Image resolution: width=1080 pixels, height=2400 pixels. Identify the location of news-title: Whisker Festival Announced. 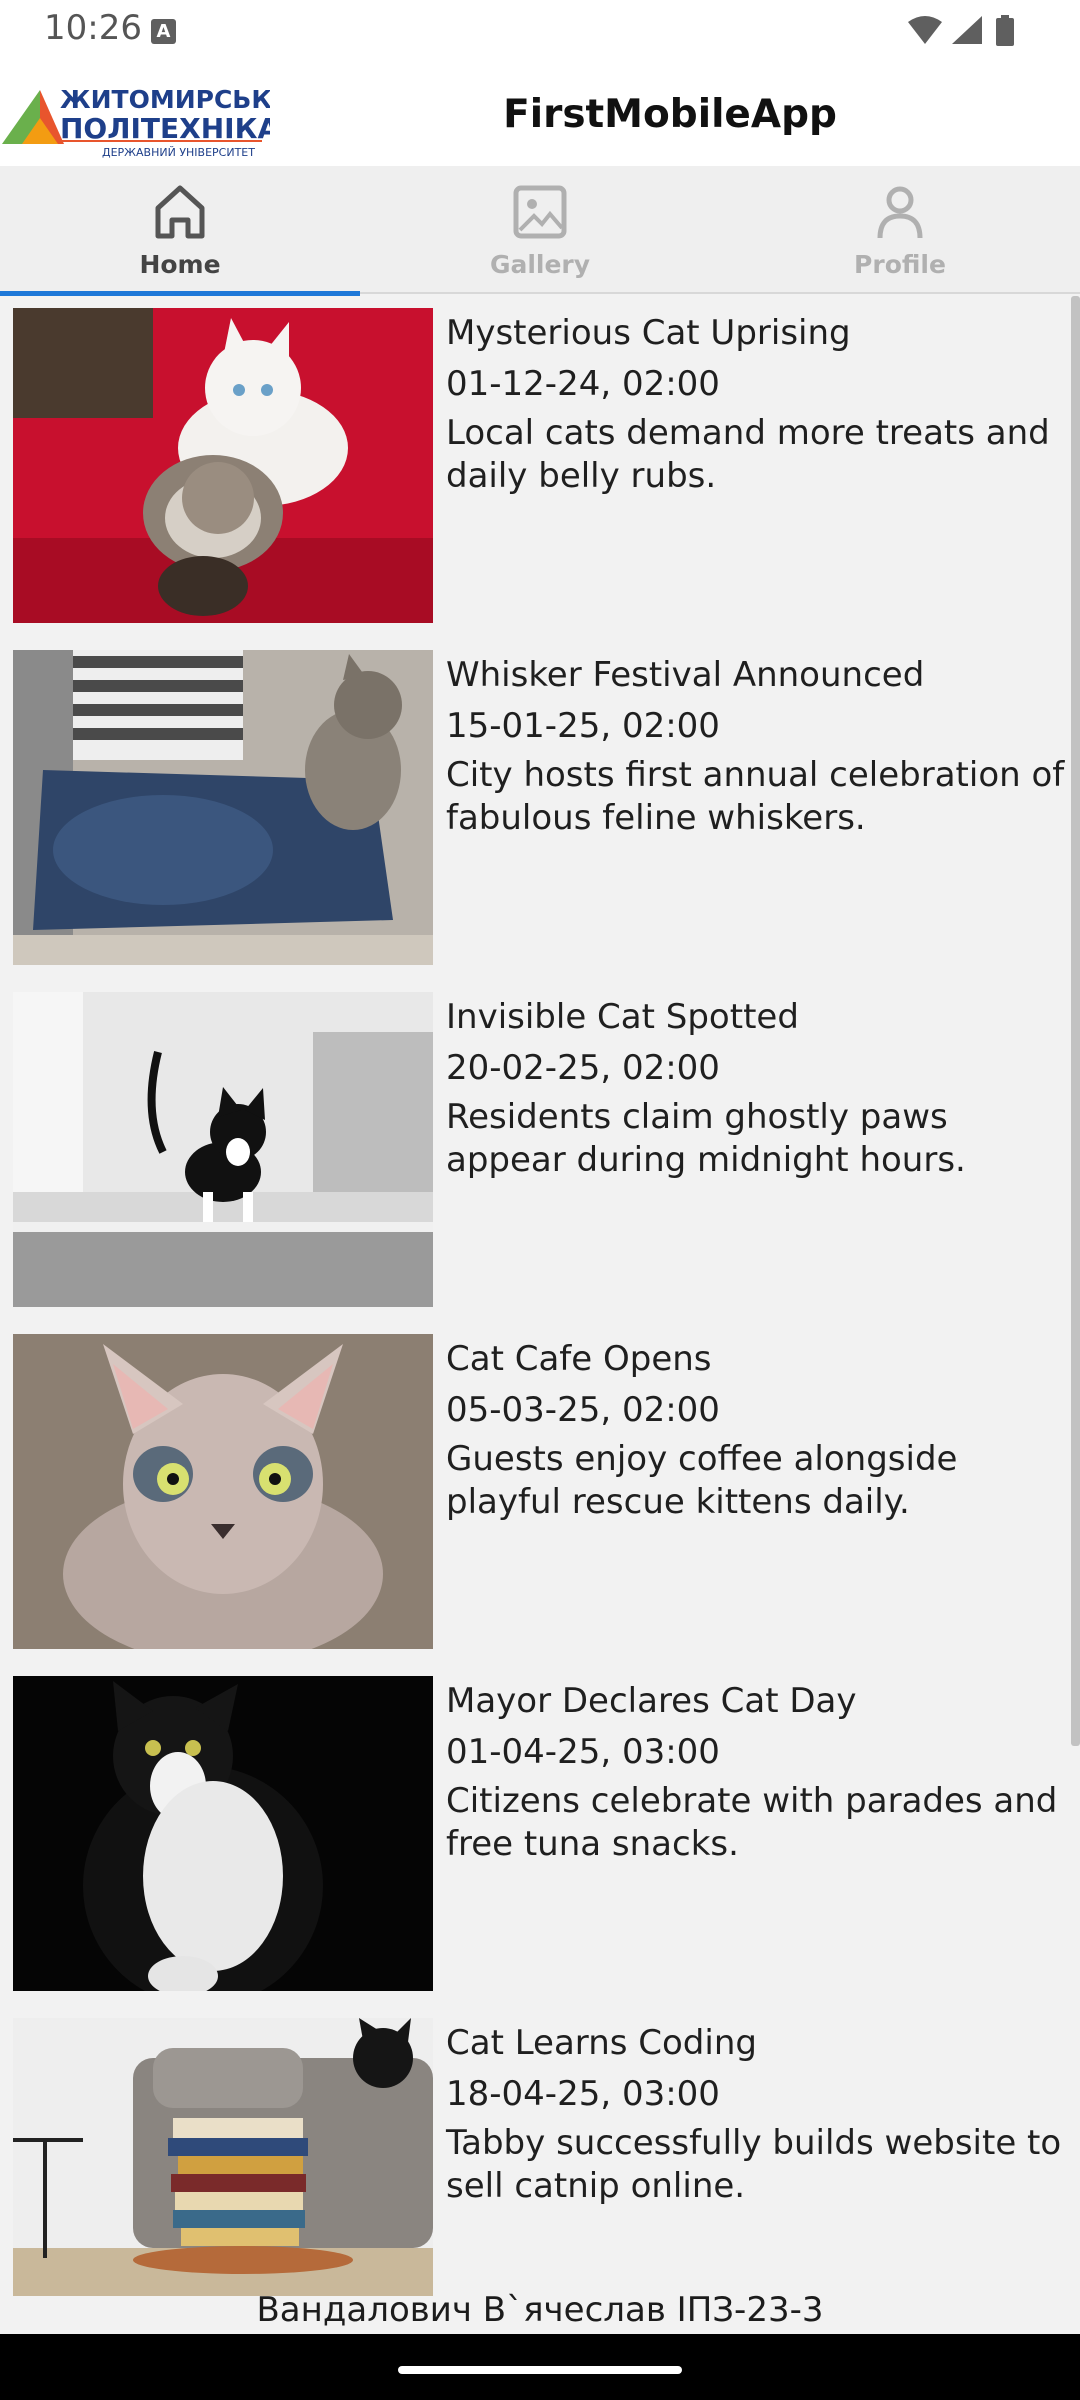
(685, 675).